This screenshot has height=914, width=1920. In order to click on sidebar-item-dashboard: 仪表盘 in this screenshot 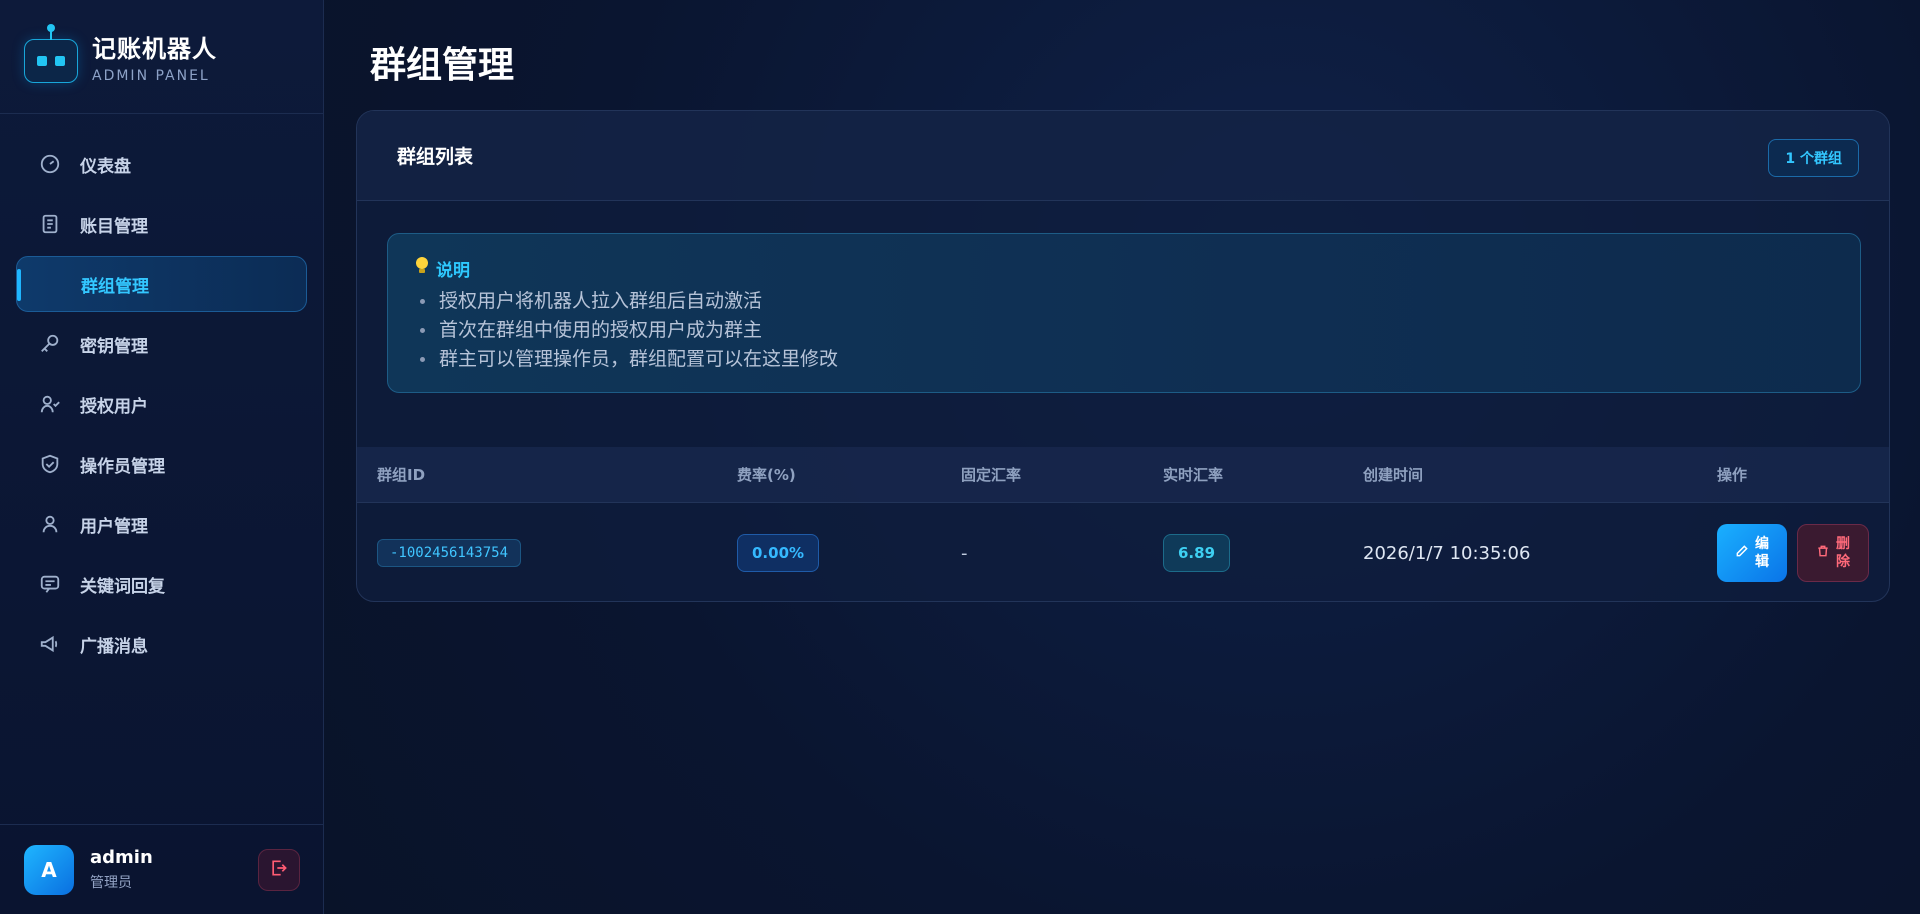, I will do `click(161, 164)`.